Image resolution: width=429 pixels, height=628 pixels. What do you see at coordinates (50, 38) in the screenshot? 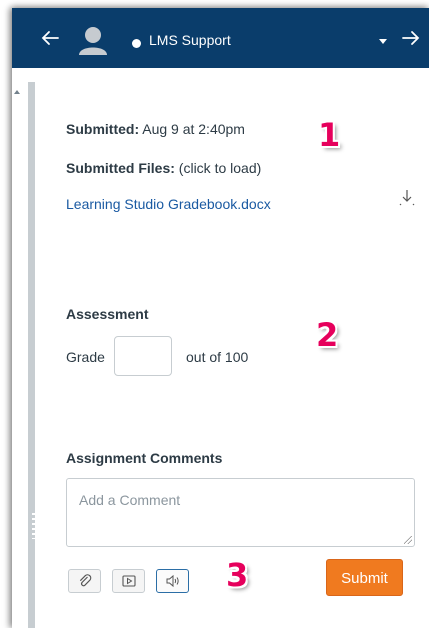
I see `arrow-left-icon` at bounding box center [50, 38].